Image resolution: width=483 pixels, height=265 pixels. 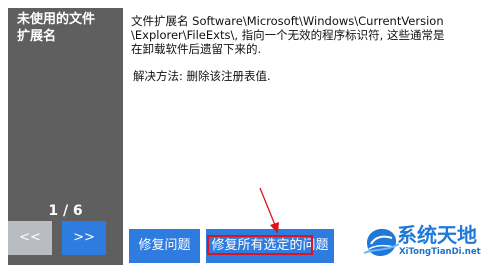 What do you see at coordinates (65, 211) in the screenshot?
I see `issue-counter: 1 / 6` at bounding box center [65, 211].